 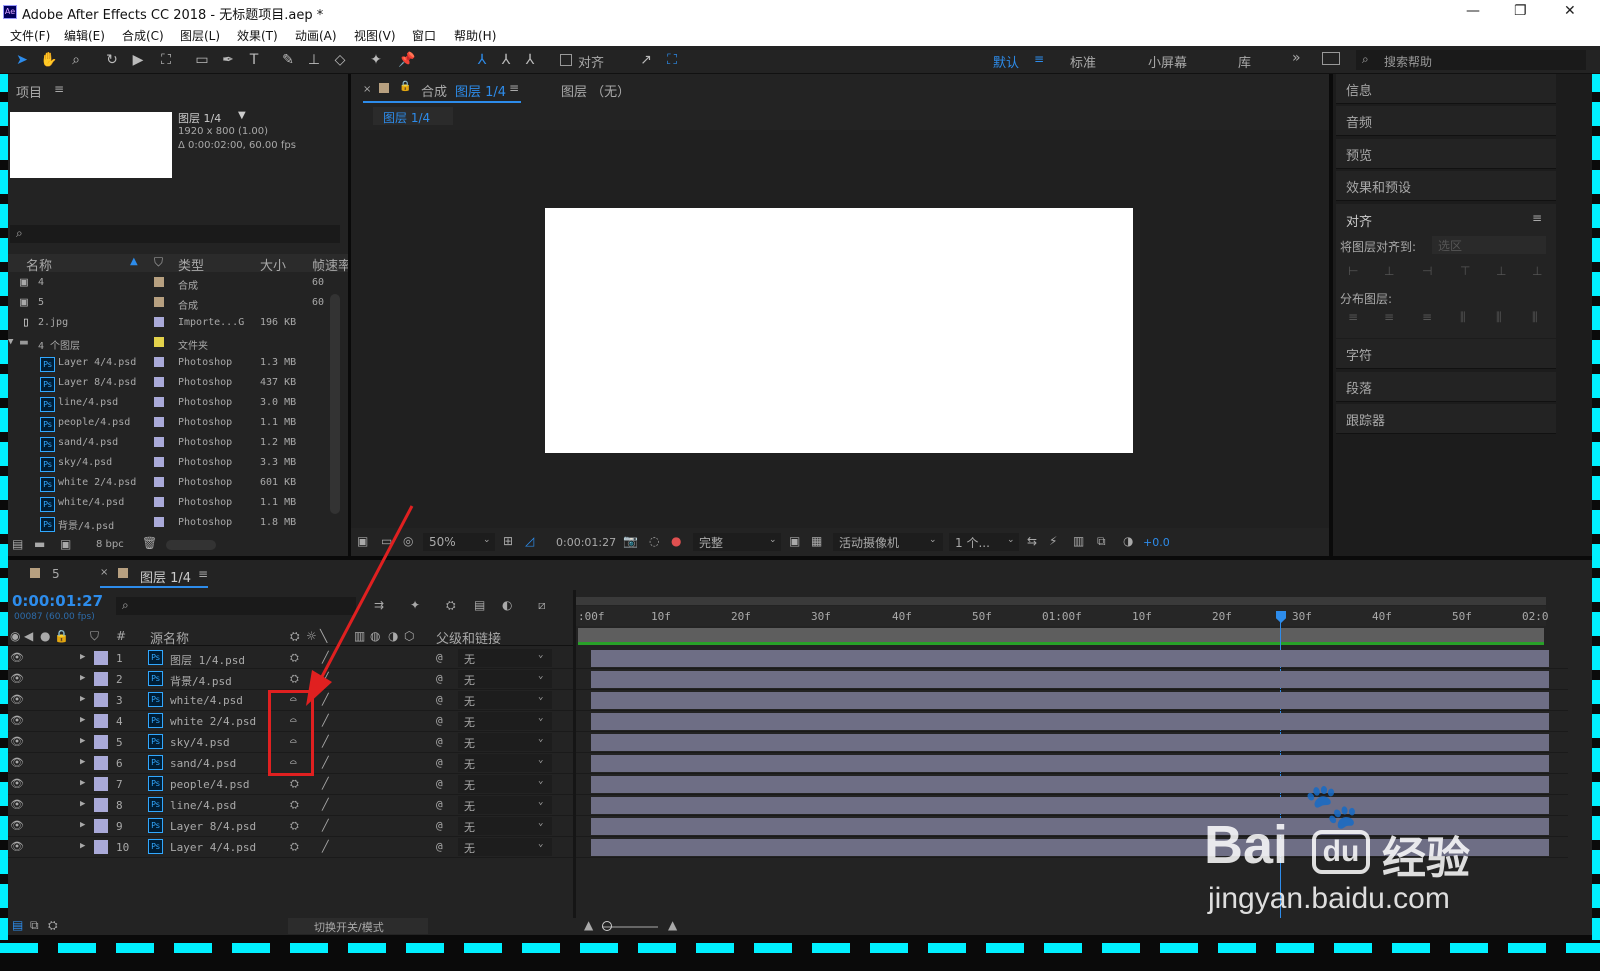 I want to click on close-icon: ✕, so click(x=1570, y=11).